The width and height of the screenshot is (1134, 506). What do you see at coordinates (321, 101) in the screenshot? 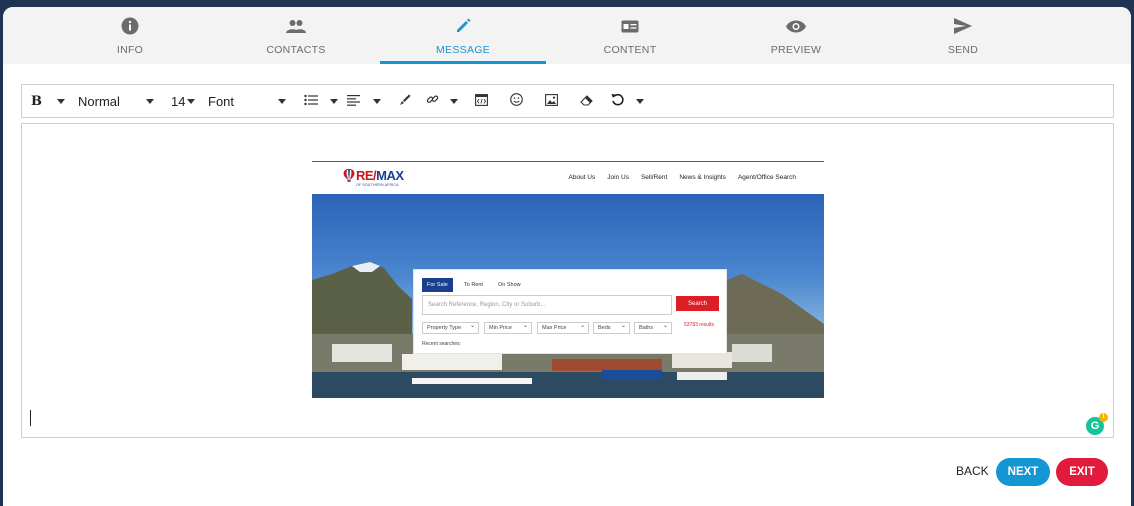
I see `list-button` at bounding box center [321, 101].